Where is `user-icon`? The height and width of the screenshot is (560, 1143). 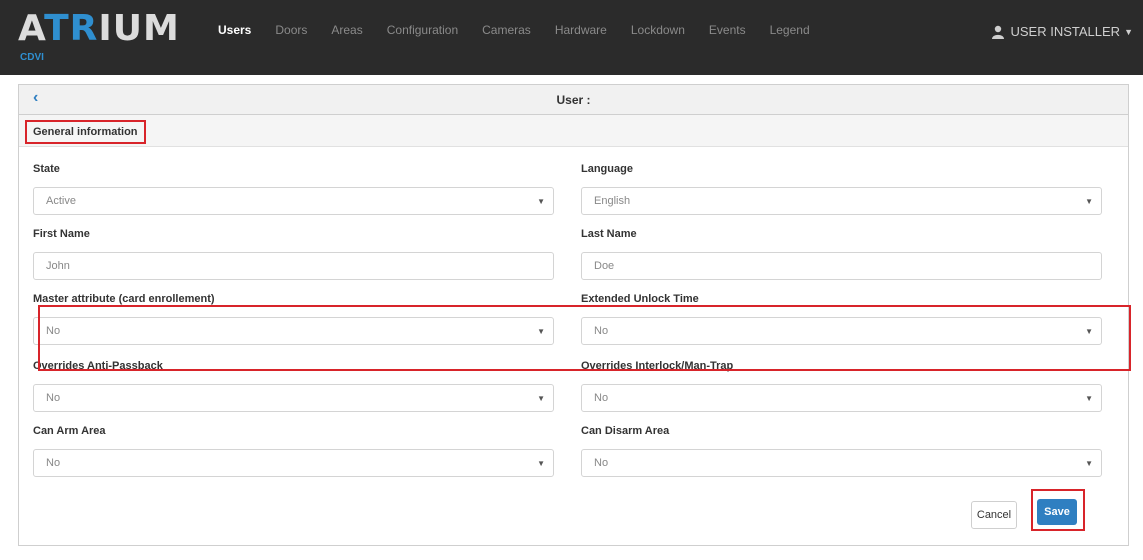 user-icon is located at coordinates (997, 32).